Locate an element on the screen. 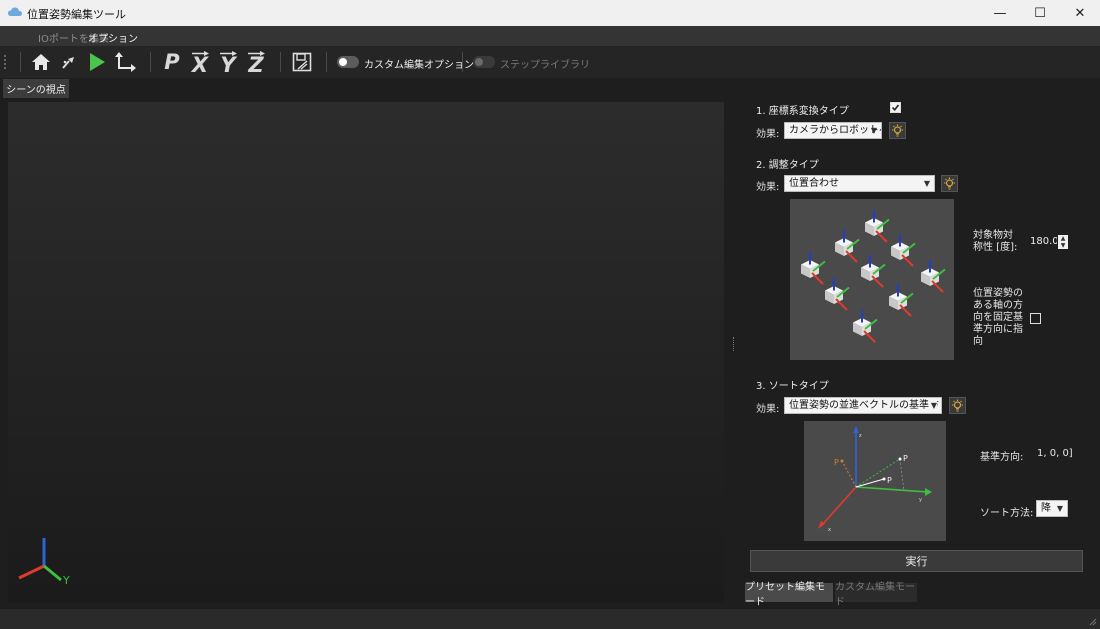  ref-dir-value: 1, 0, 0] is located at coordinates (1055, 453).